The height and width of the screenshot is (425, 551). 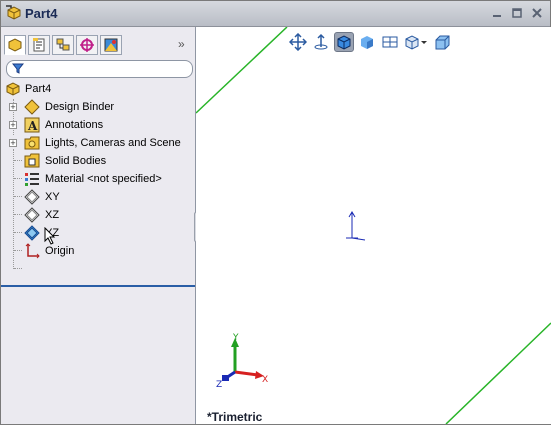 I want to click on view-orientation-button, so click(x=416, y=42).